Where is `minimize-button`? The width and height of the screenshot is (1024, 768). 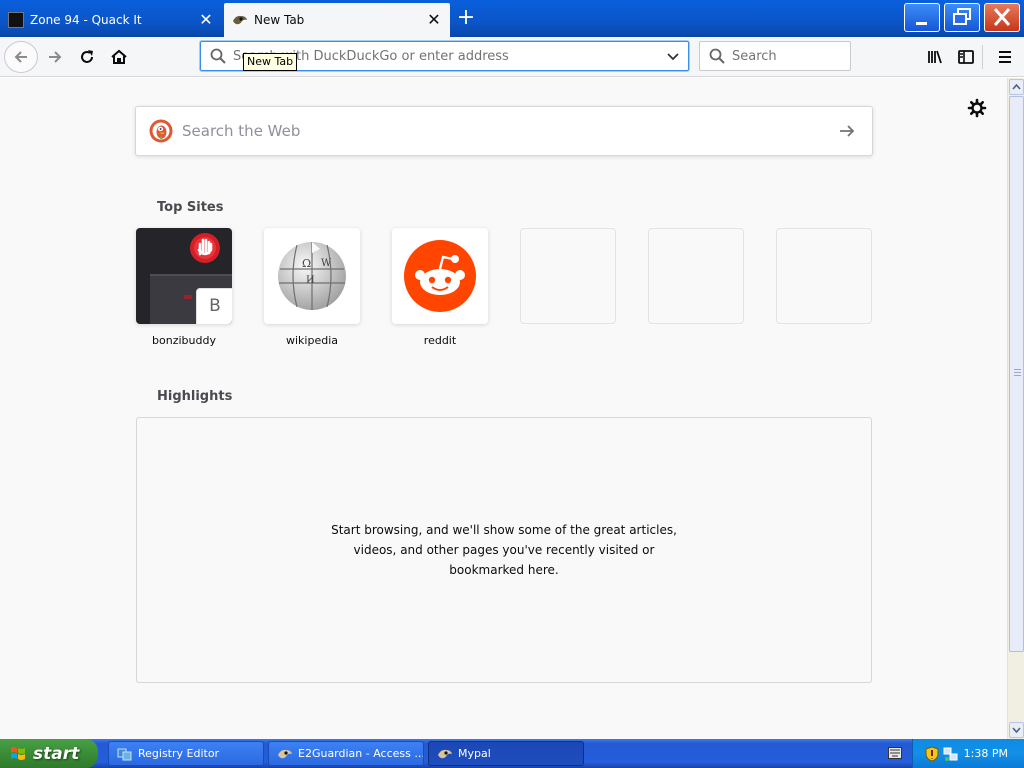 minimize-button is located at coordinates (922, 17).